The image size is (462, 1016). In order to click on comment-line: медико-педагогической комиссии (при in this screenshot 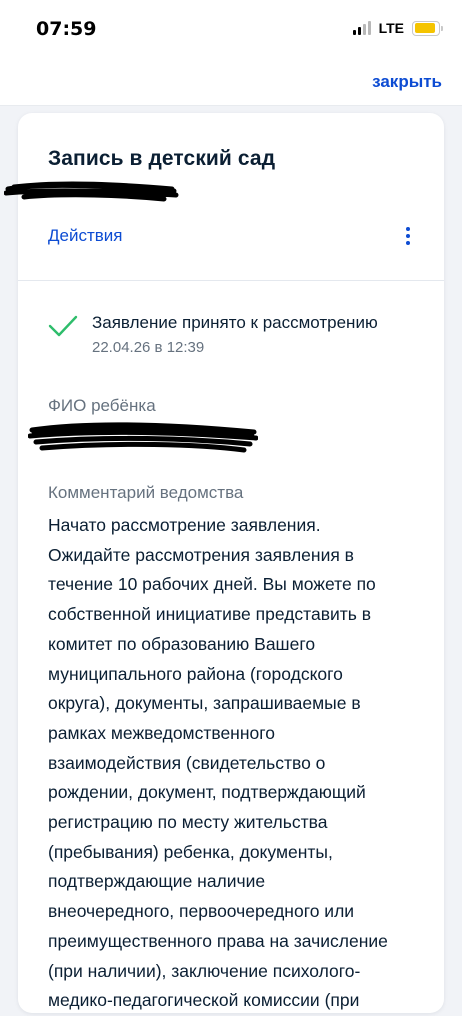, I will do `click(204, 1000)`.